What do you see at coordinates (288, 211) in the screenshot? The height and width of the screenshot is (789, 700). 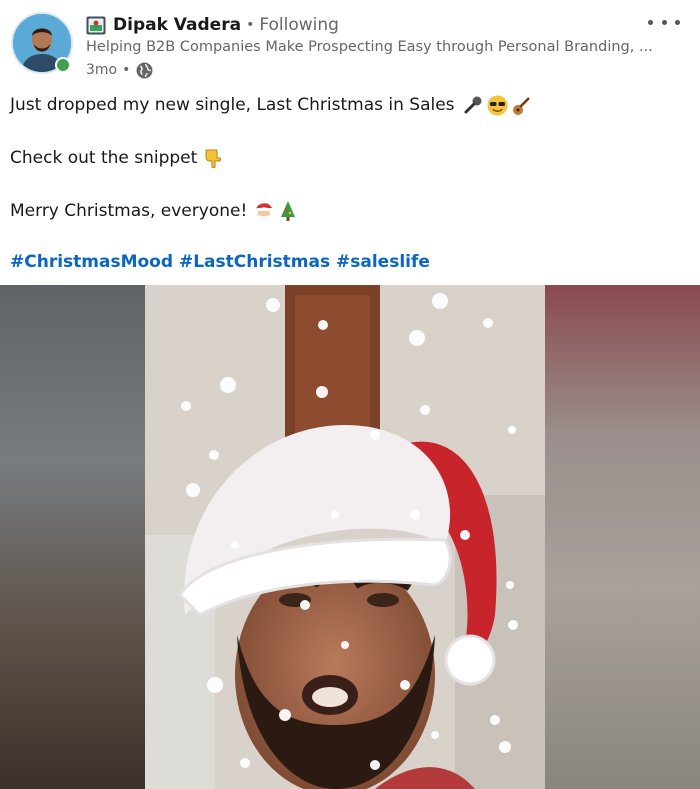 I see `christmas-tree-icon` at bounding box center [288, 211].